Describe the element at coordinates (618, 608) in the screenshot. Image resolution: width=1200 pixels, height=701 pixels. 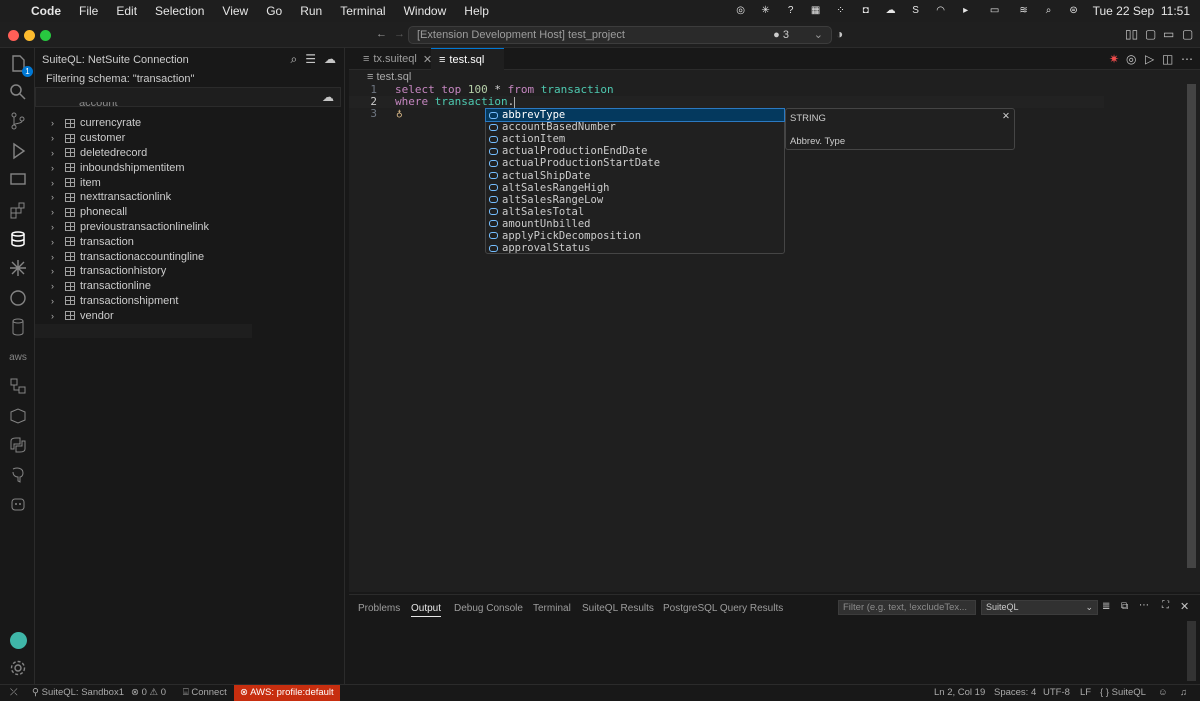
I see `panel-tab-suiteql-results: SuiteQL Results` at that location.